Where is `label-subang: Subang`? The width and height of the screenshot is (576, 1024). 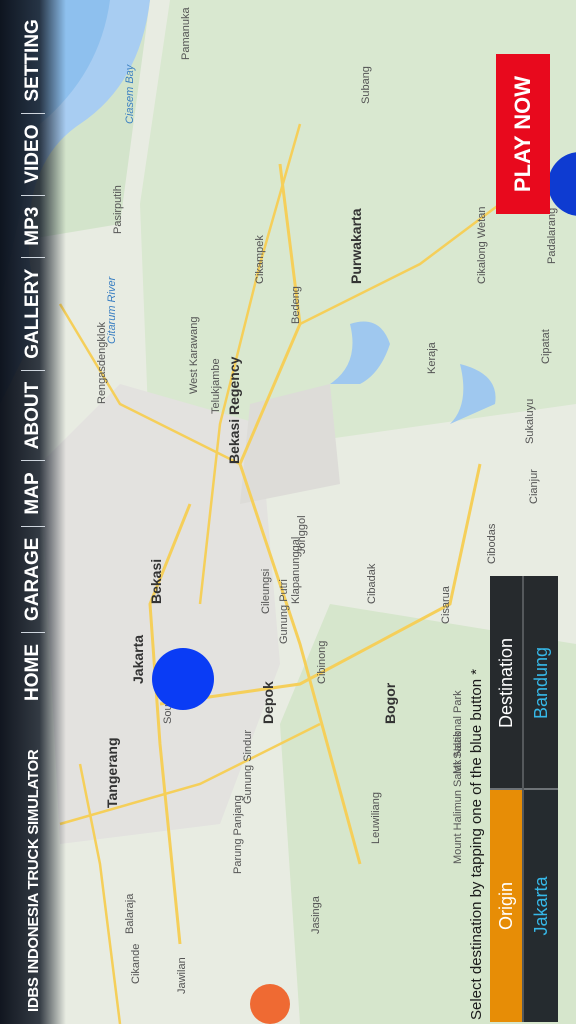 label-subang: Subang is located at coordinates (366, 85).